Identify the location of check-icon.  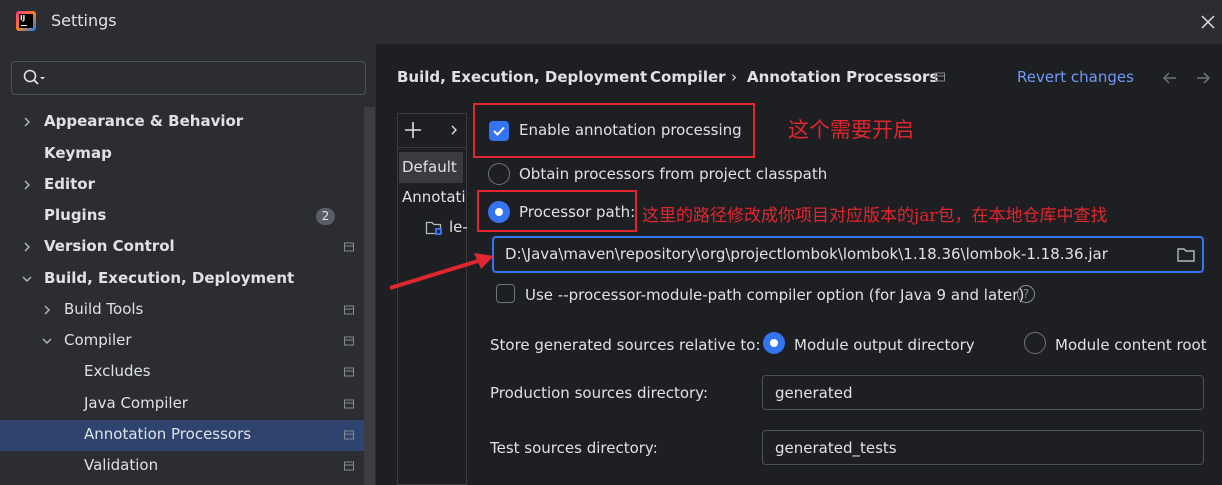
(499, 131).